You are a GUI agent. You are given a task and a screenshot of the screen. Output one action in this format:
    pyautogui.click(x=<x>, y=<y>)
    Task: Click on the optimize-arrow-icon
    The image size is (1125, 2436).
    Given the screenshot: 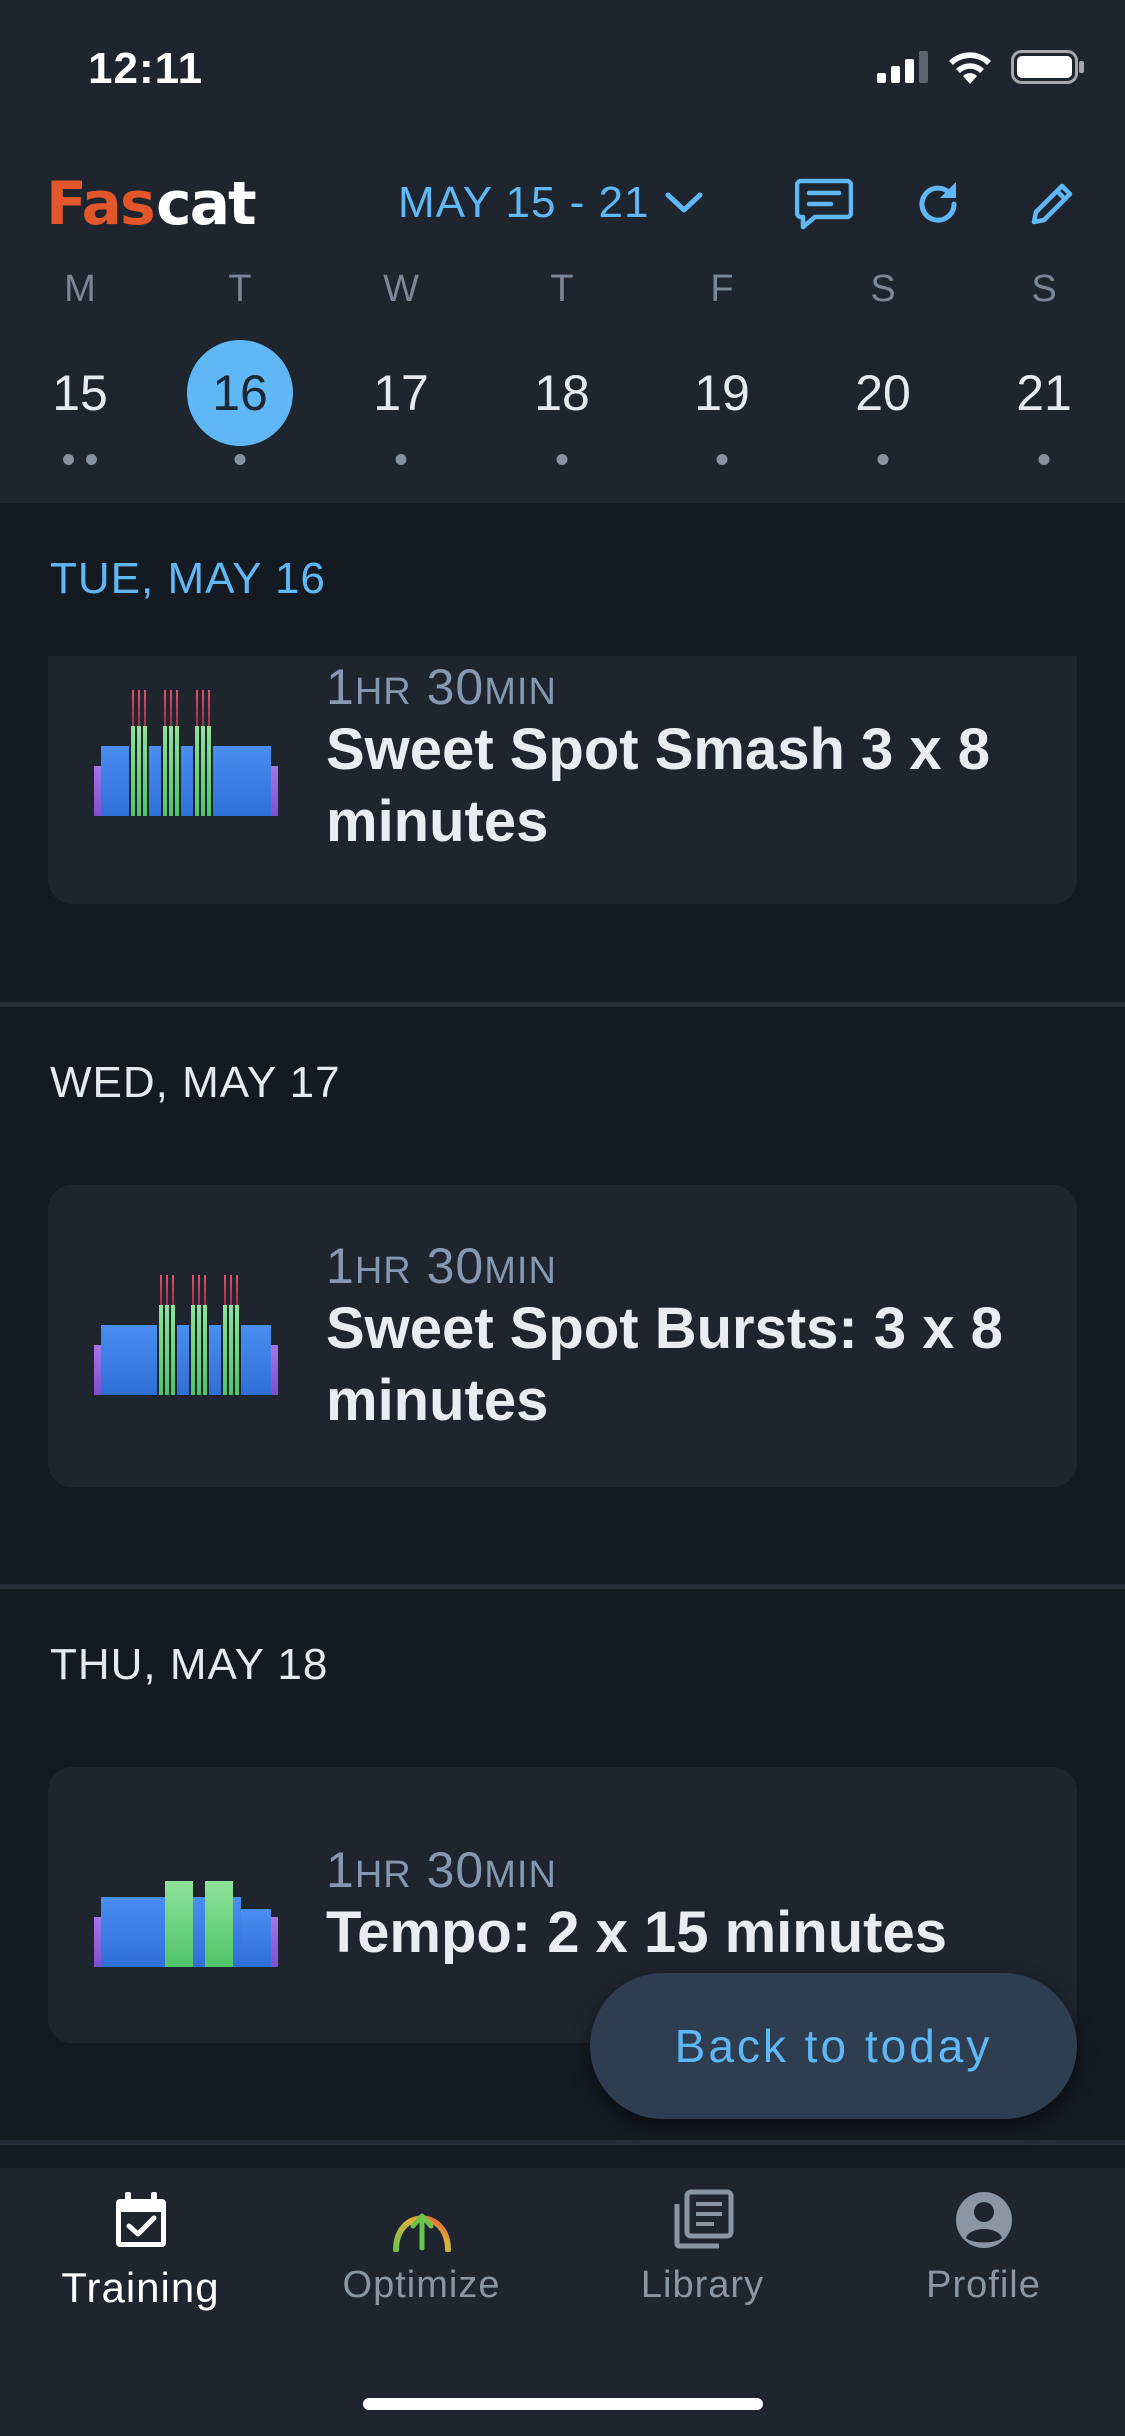 What is the action you would take?
    pyautogui.click(x=421, y=2232)
    